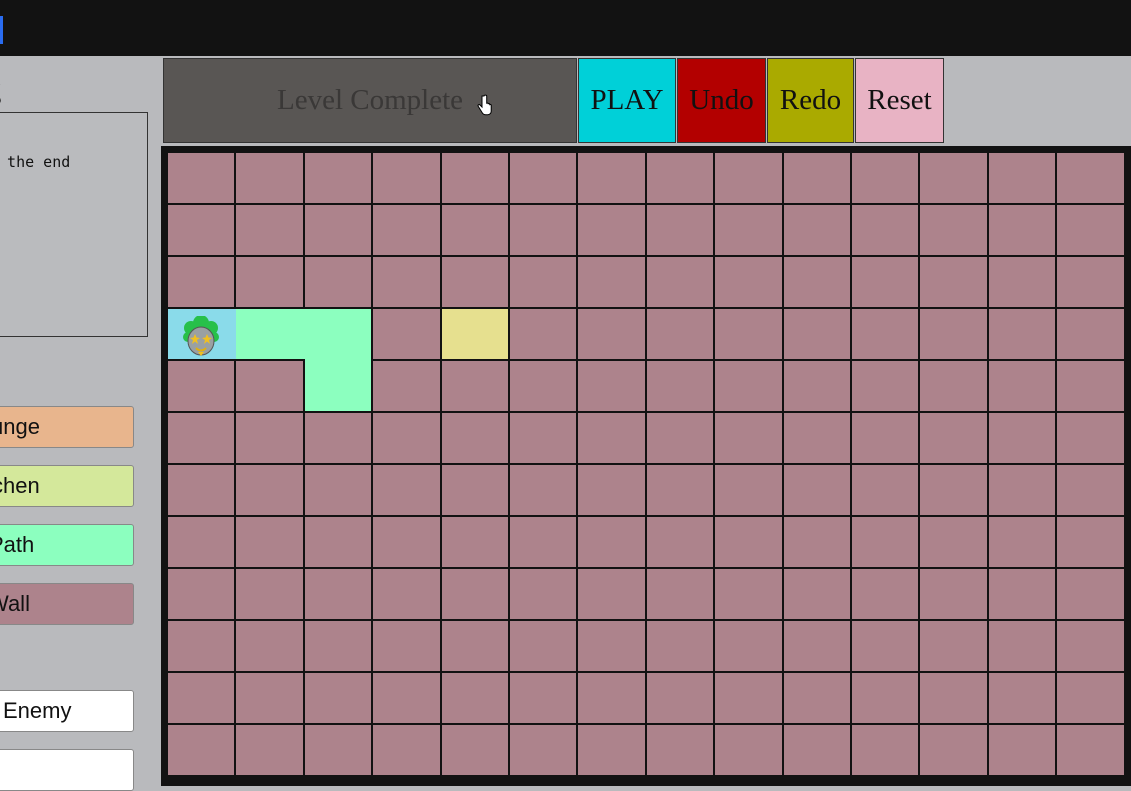 The image size is (1131, 791). What do you see at coordinates (338, 335) in the screenshot?
I see `board-cell-path` at bounding box center [338, 335].